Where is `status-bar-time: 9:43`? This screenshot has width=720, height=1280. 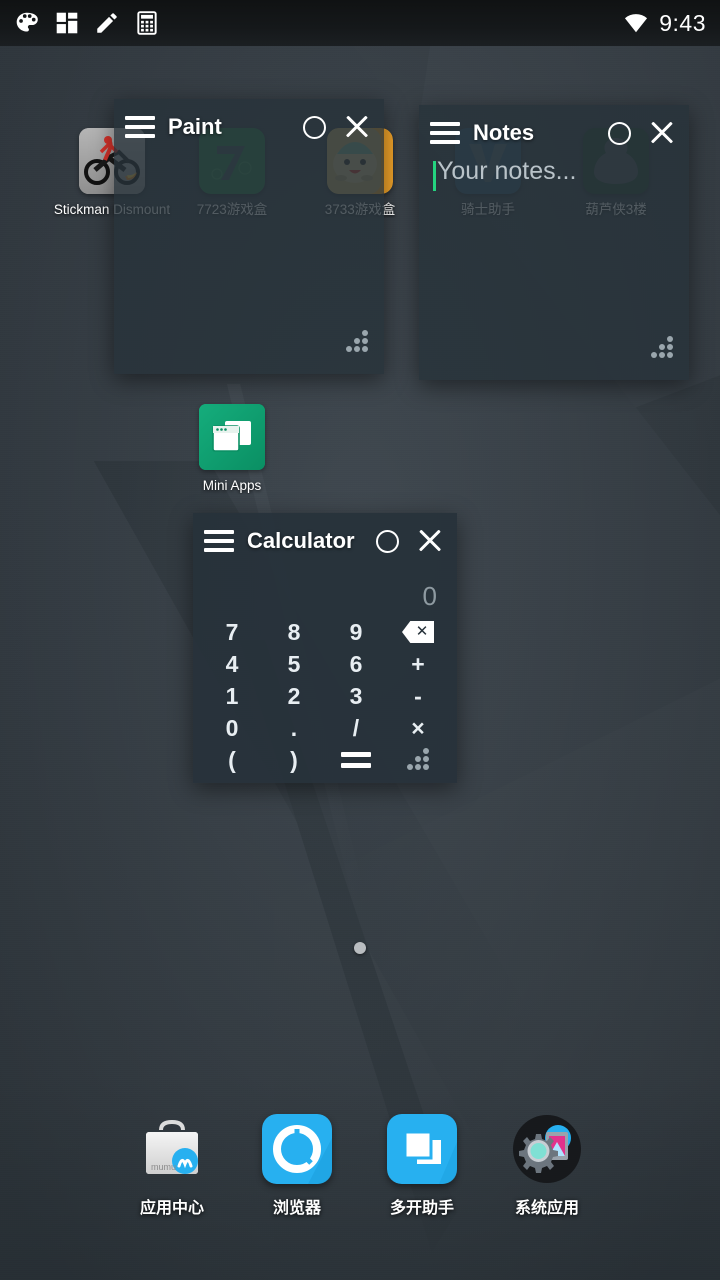 status-bar-time: 9:43 is located at coordinates (682, 22).